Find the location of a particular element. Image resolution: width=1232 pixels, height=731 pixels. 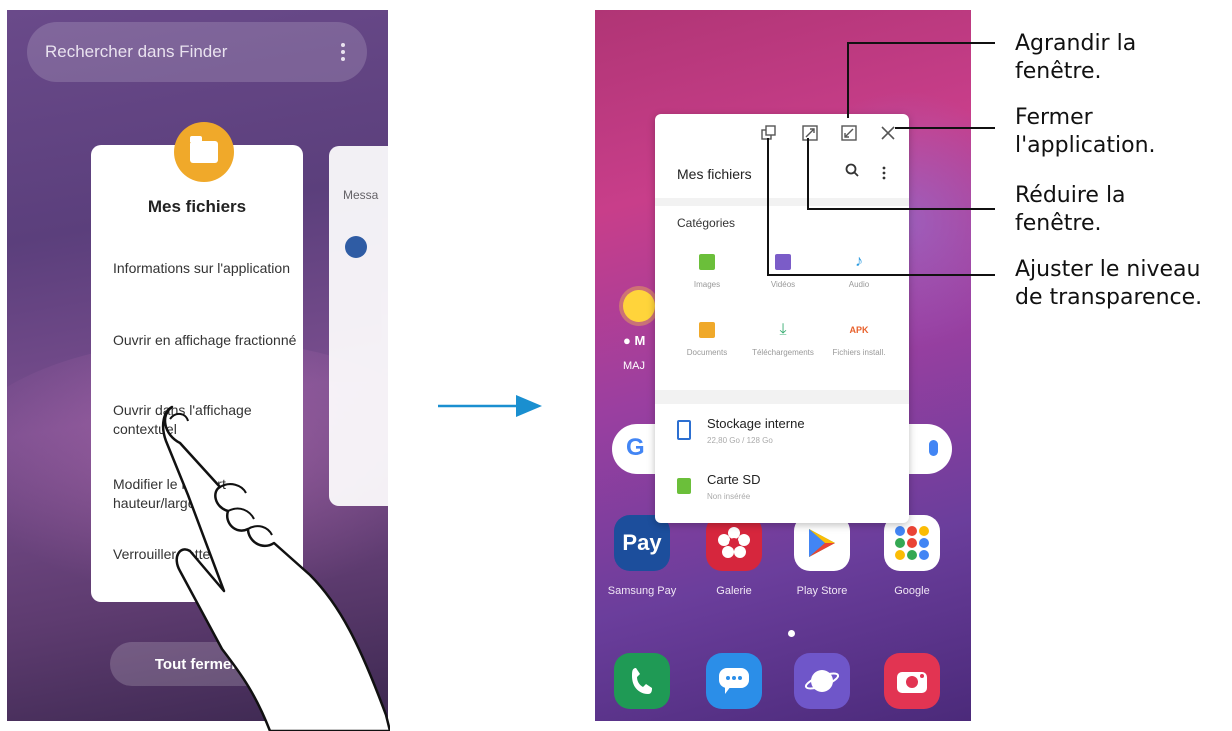

google-label: Google is located at coordinates (912, 591).